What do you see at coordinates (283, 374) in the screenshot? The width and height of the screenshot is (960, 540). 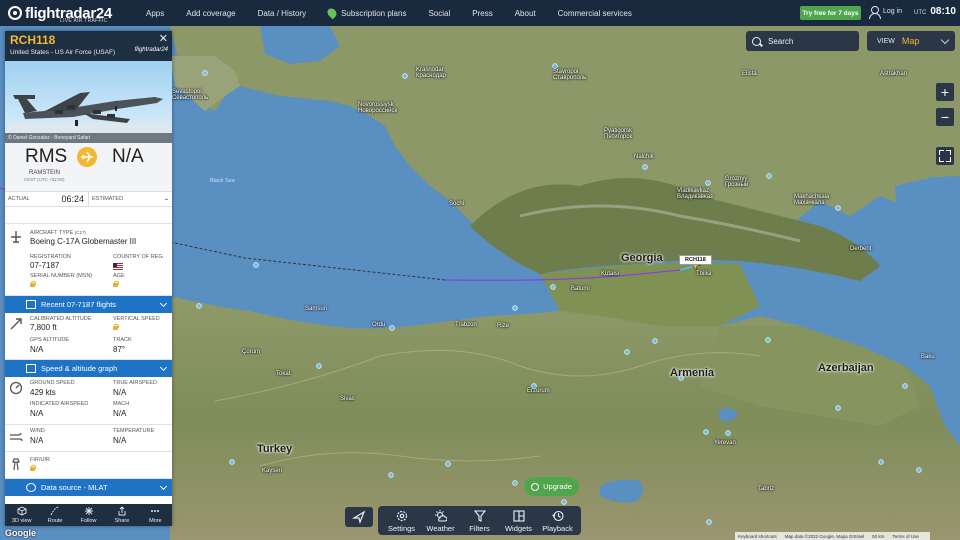 I see `map-label-tokat: Tokat` at bounding box center [283, 374].